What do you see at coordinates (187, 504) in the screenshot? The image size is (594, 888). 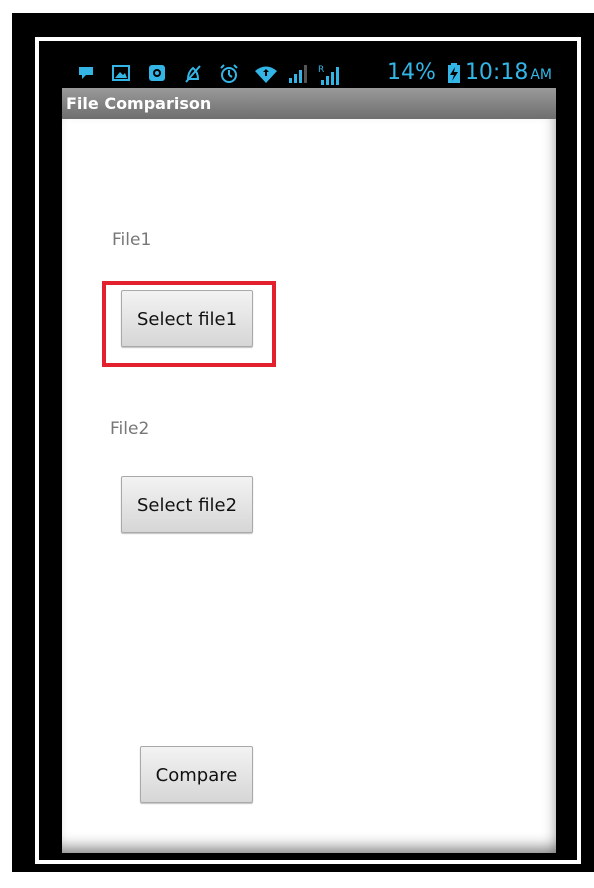 I see `select-file2-button: Select file2` at bounding box center [187, 504].